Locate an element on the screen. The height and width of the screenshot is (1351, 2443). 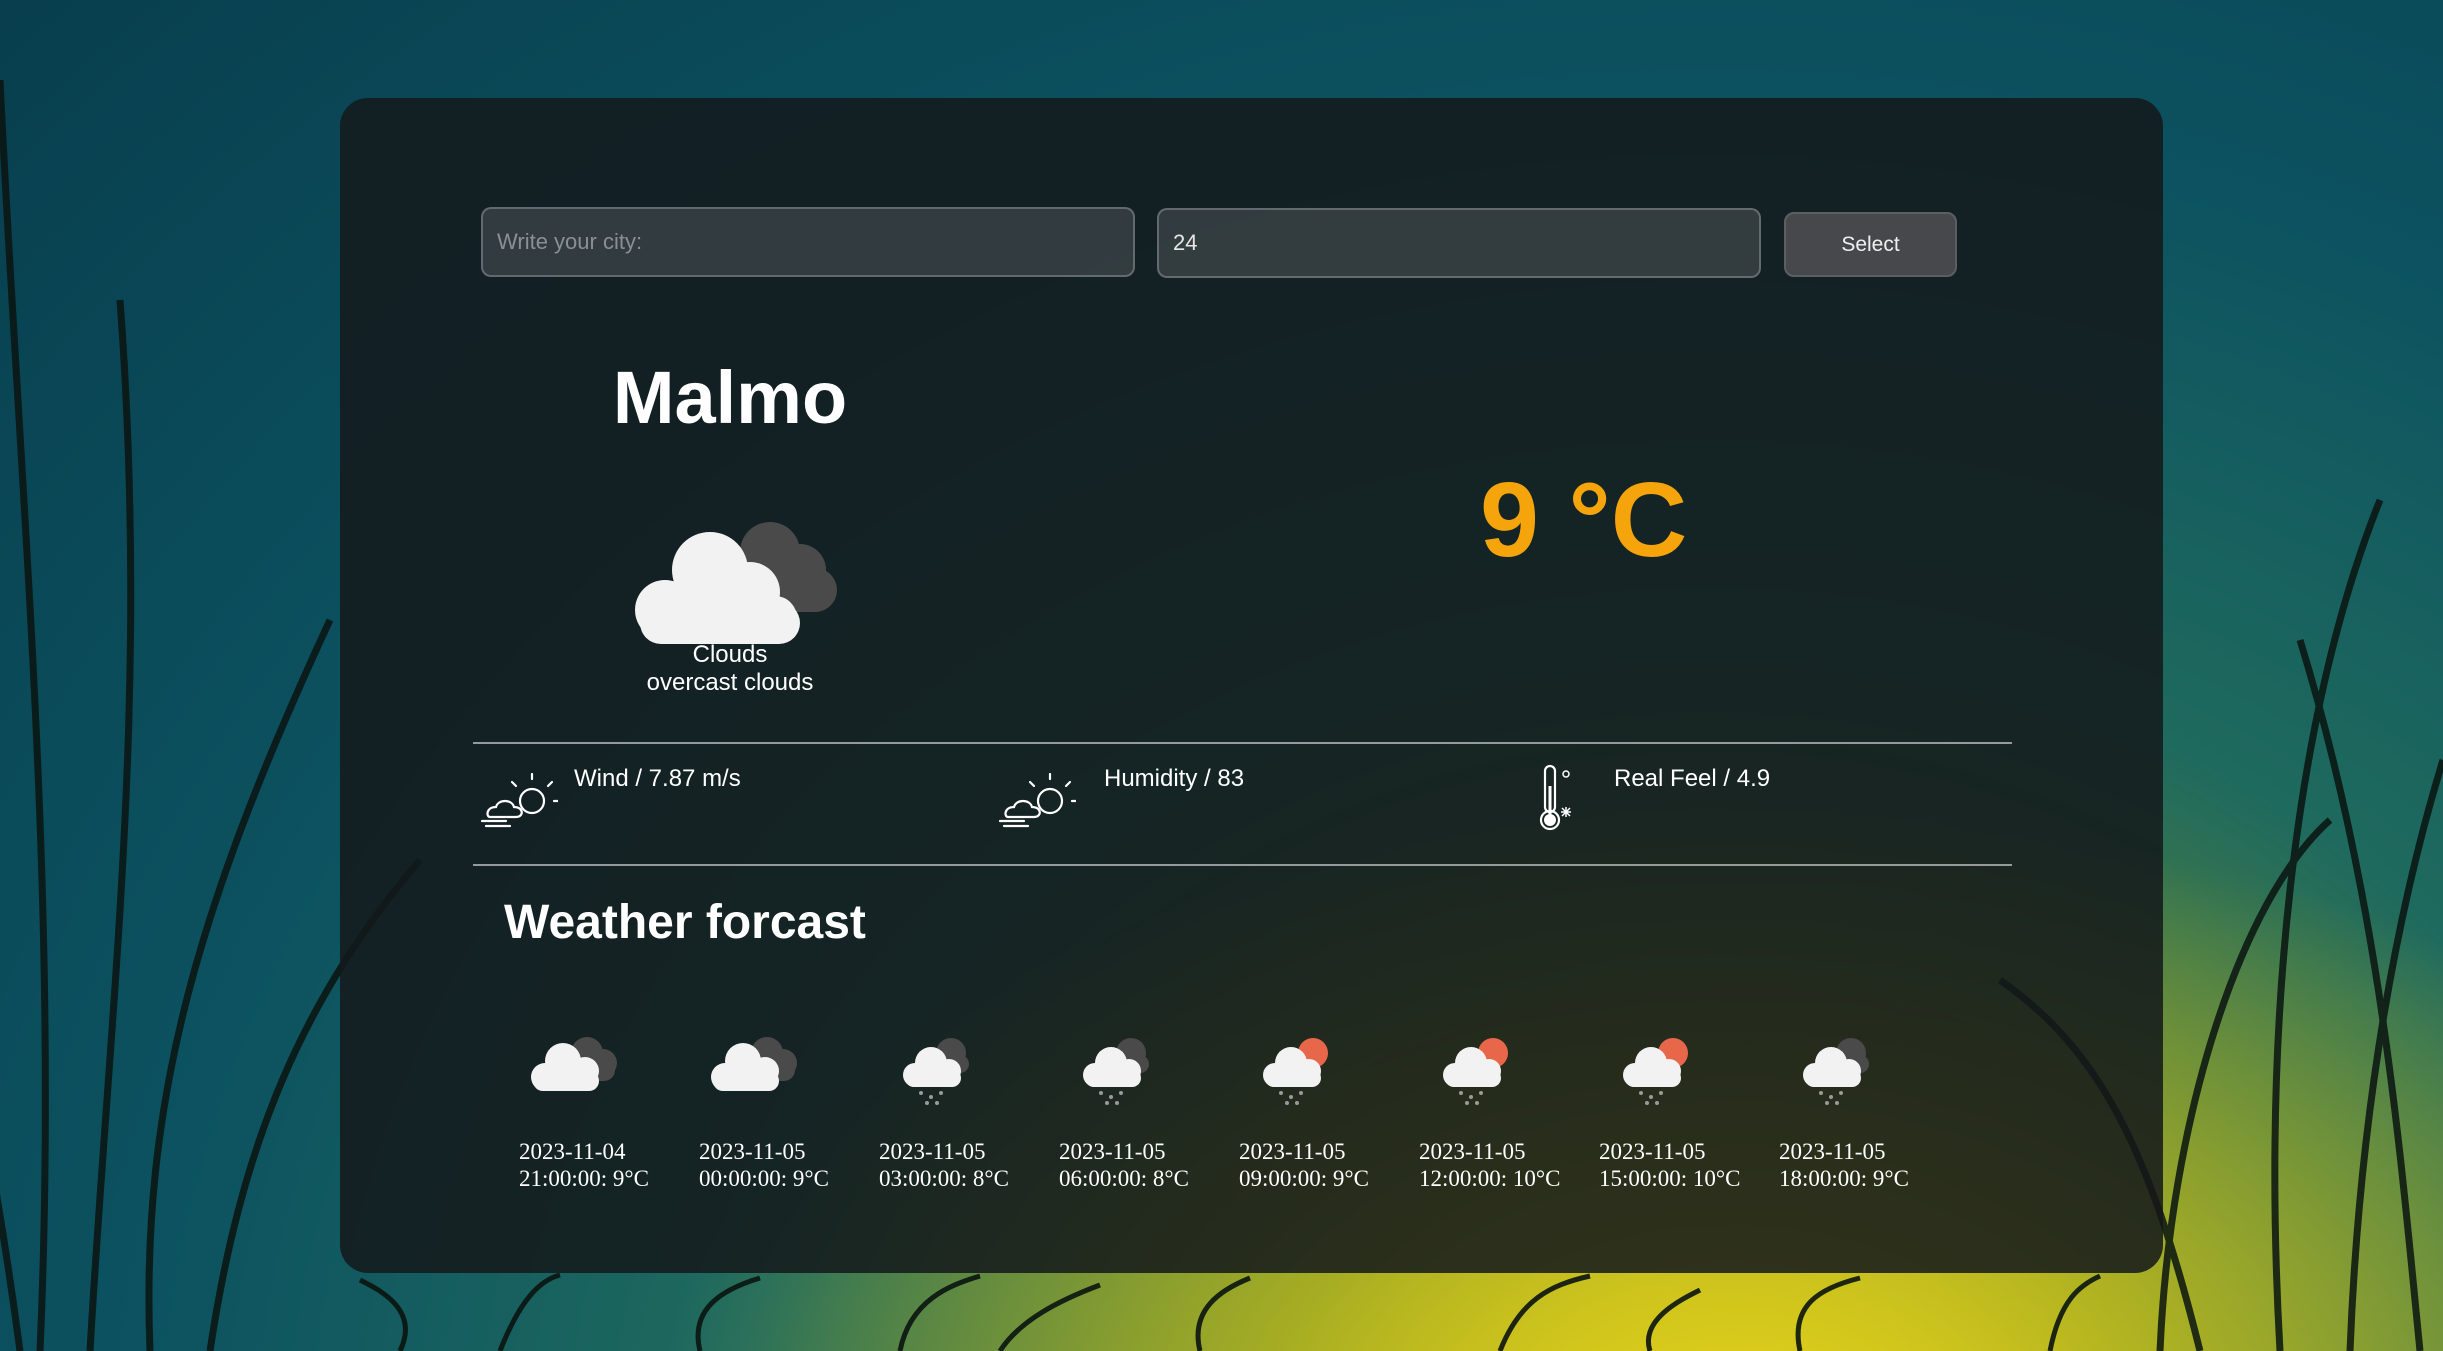
weather-description: overcast clouds is located at coordinates (730, 682).